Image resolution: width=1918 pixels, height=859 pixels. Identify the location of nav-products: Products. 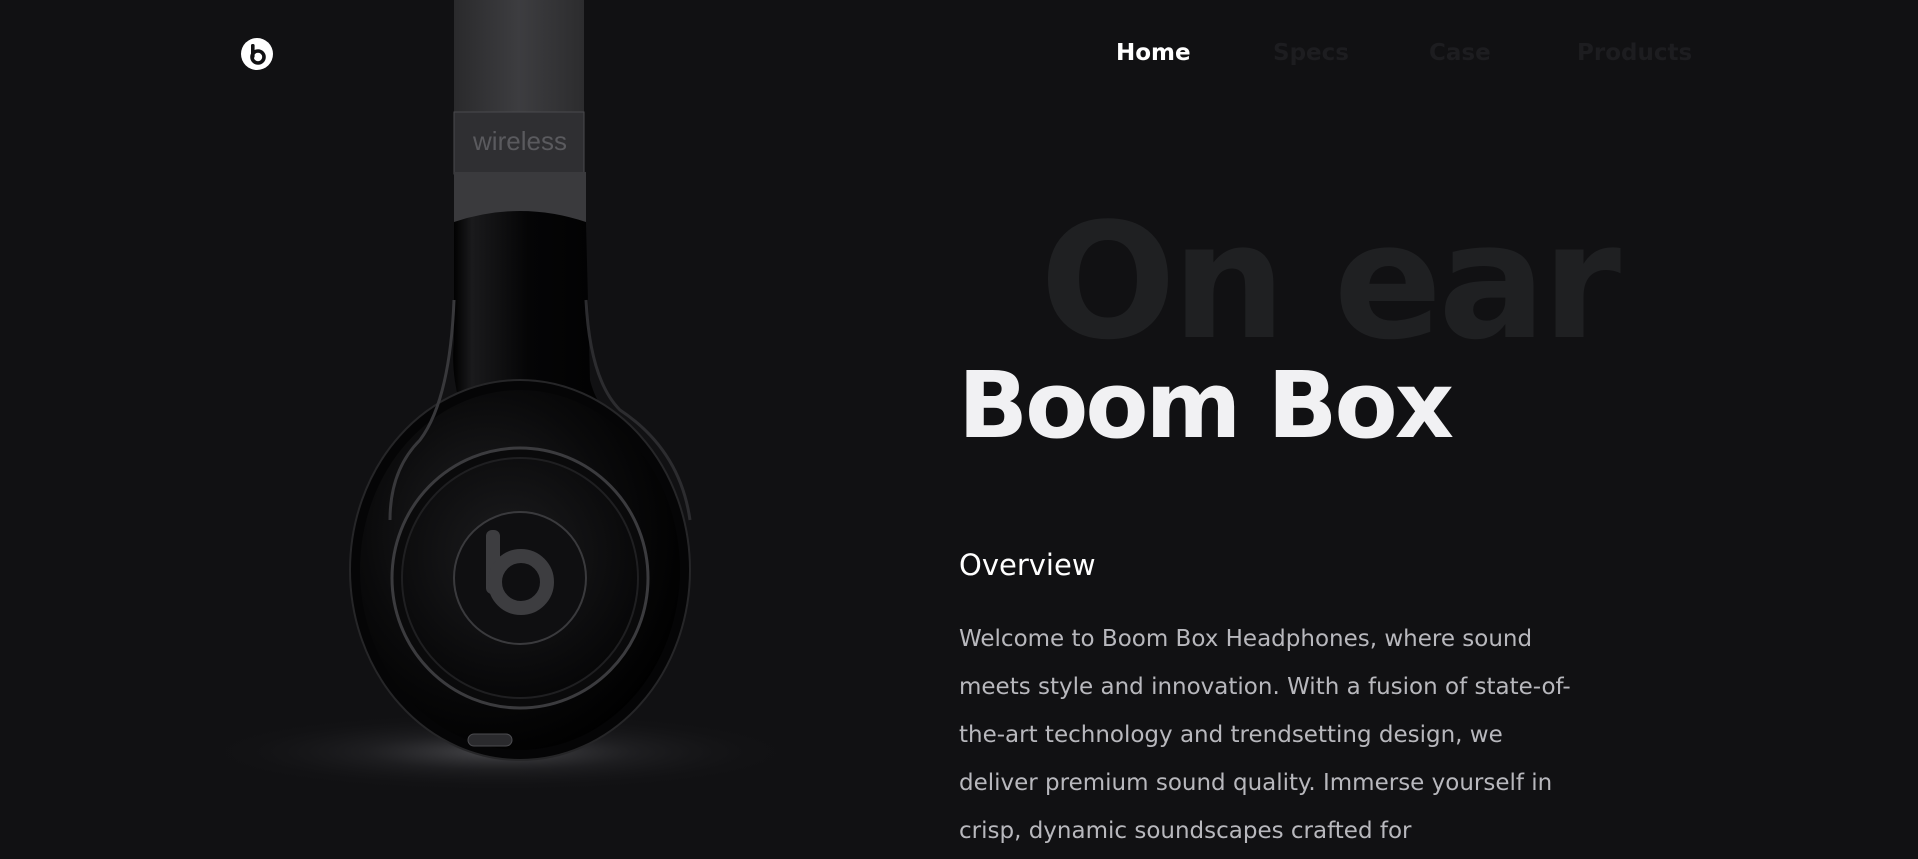
(1634, 53).